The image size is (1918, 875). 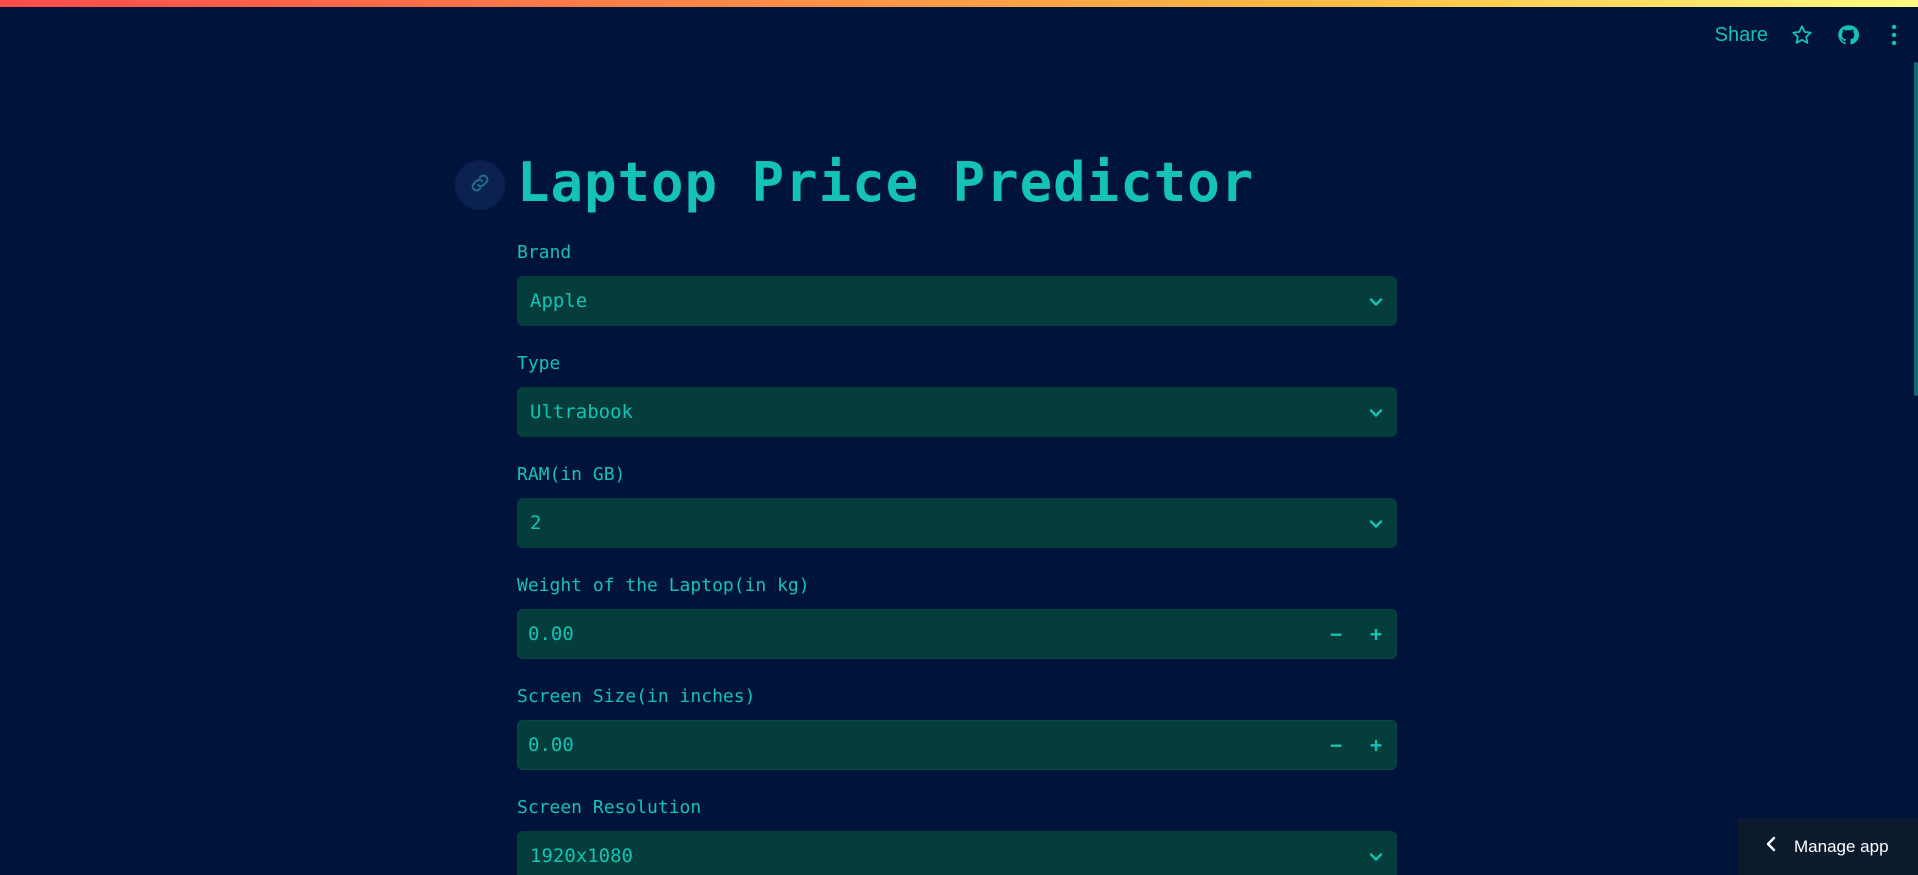 I want to click on ram-select-value: 2, so click(x=536, y=523).